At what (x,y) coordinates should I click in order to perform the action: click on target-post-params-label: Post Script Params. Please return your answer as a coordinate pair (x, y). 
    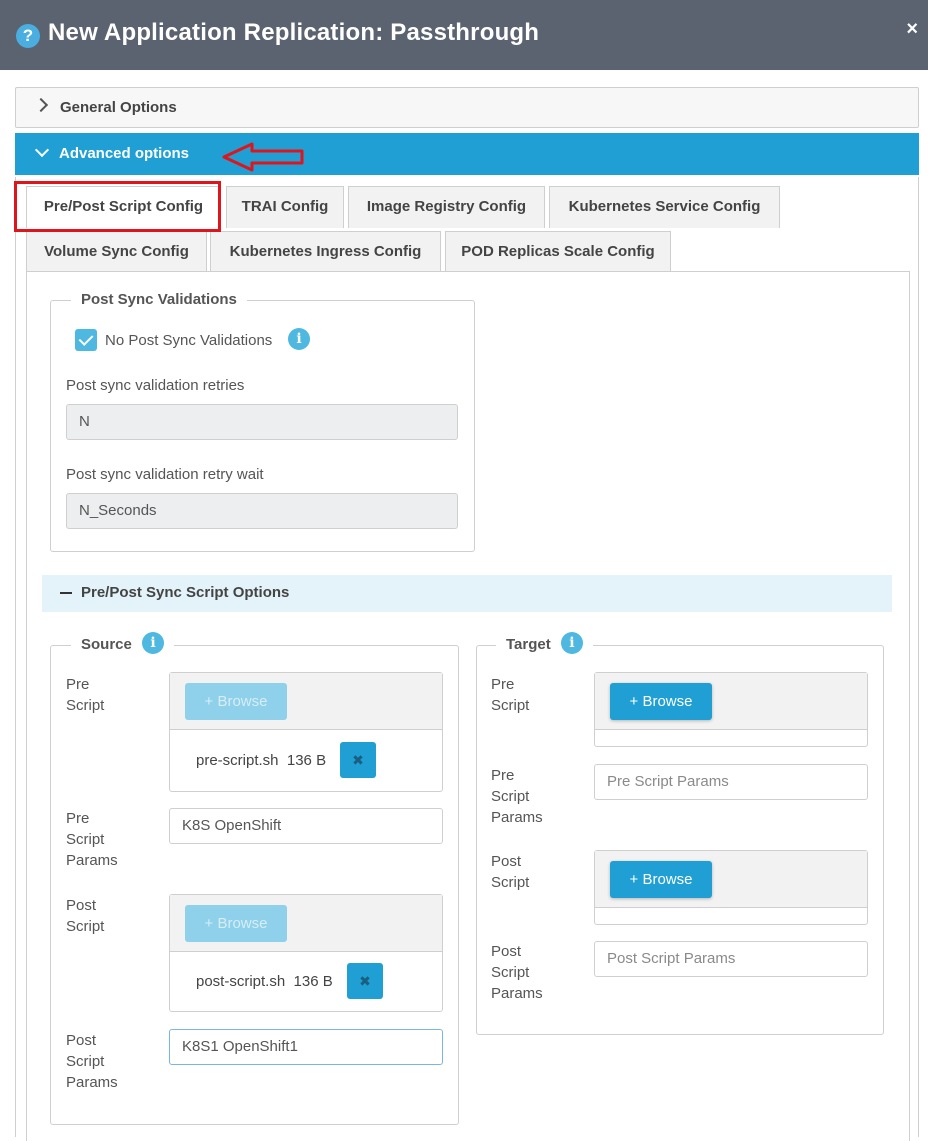
    Looking at the image, I should click on (517, 972).